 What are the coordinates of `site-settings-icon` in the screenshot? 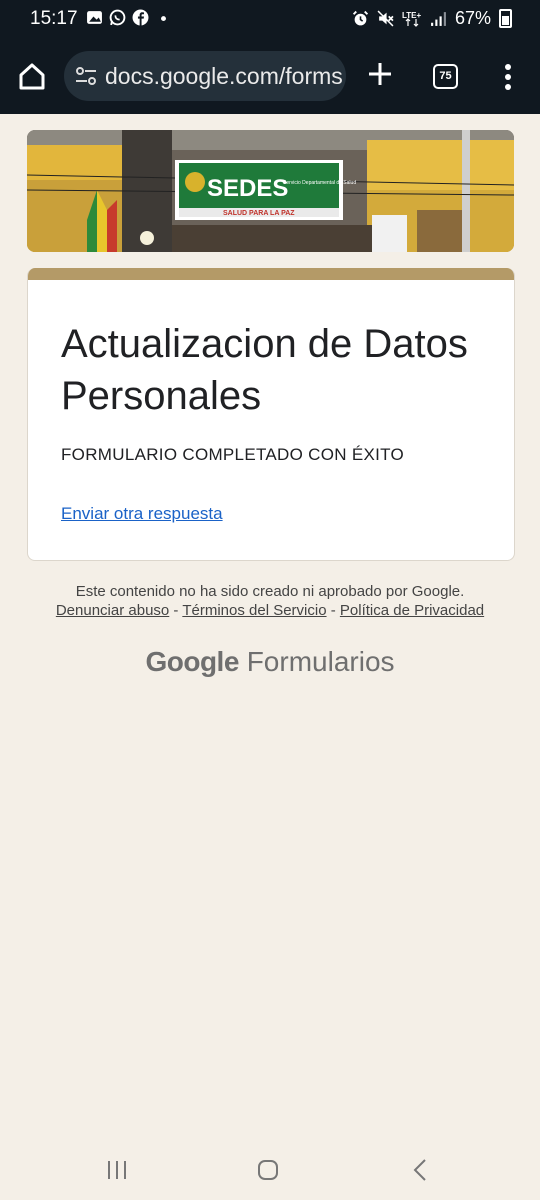 It's located at (86, 76).